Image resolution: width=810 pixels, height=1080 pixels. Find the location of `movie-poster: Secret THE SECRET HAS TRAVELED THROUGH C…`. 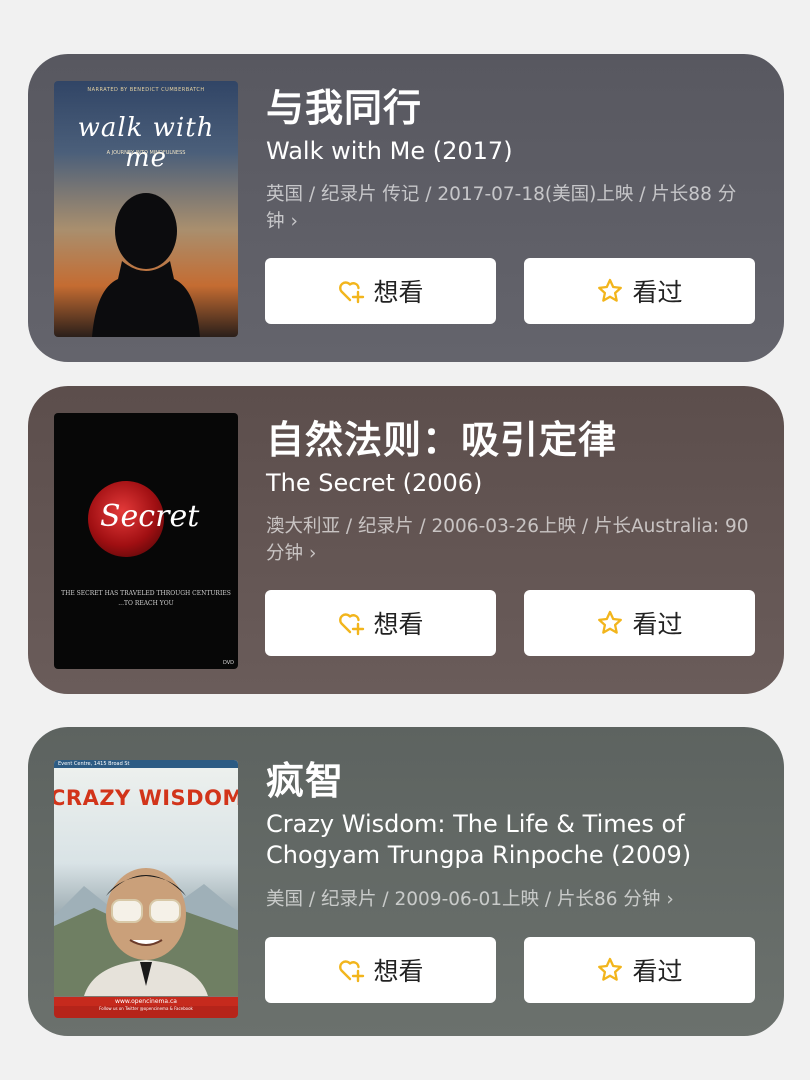

movie-poster: Secret THE SECRET HAS TRAVELED THROUGH C… is located at coordinates (146, 541).